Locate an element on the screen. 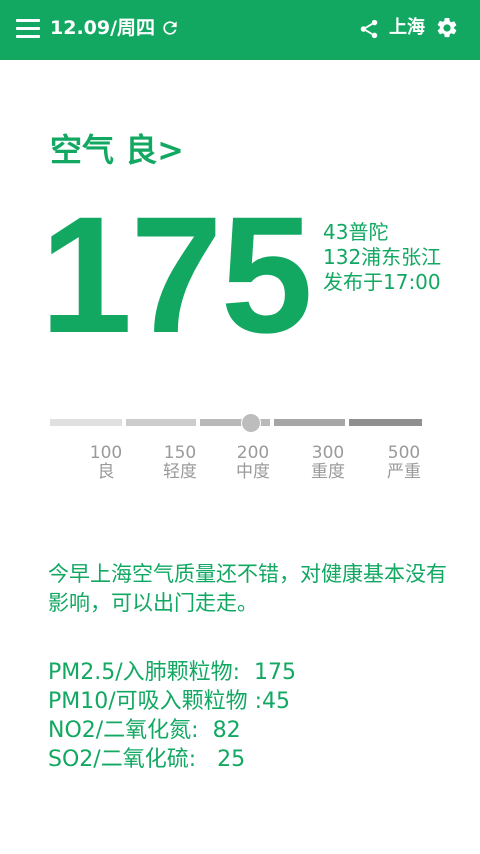  aqi-scale-bar is located at coordinates (236, 423).